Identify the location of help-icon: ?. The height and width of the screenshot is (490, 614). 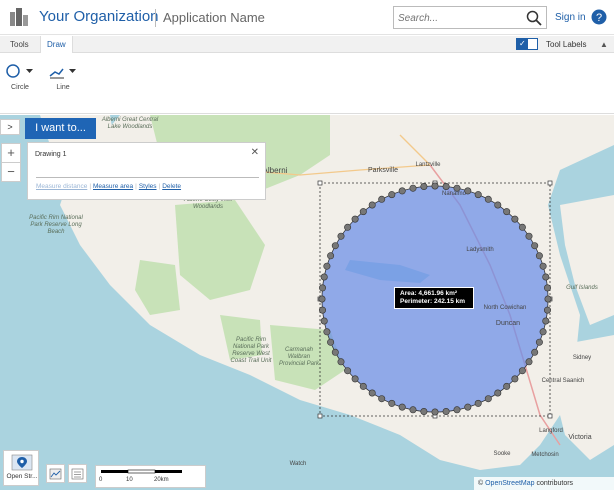
(599, 17).